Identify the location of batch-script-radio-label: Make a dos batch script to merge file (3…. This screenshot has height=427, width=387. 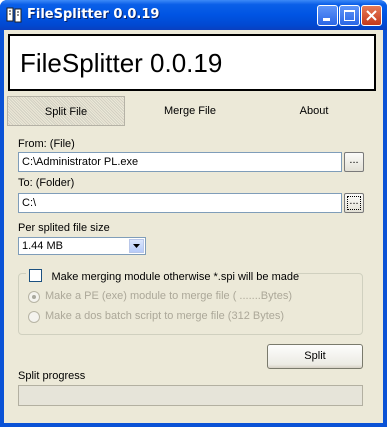
(164, 316).